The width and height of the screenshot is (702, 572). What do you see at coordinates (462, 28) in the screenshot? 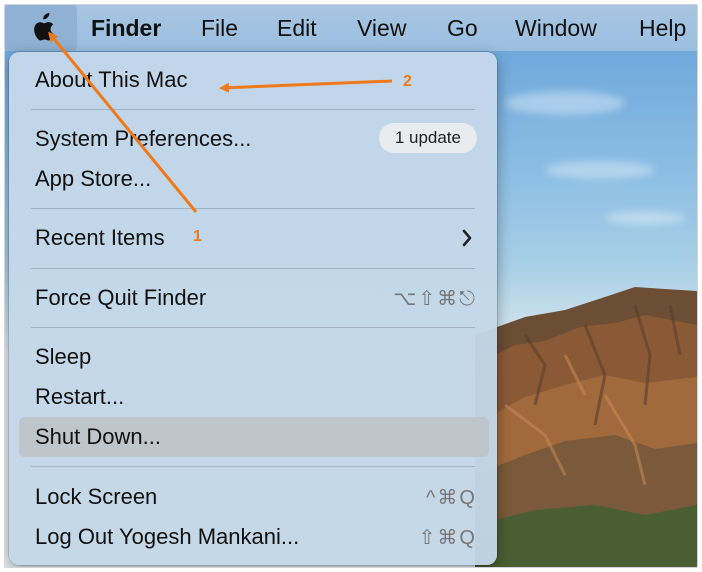
I see `menubar-go: Go` at bounding box center [462, 28].